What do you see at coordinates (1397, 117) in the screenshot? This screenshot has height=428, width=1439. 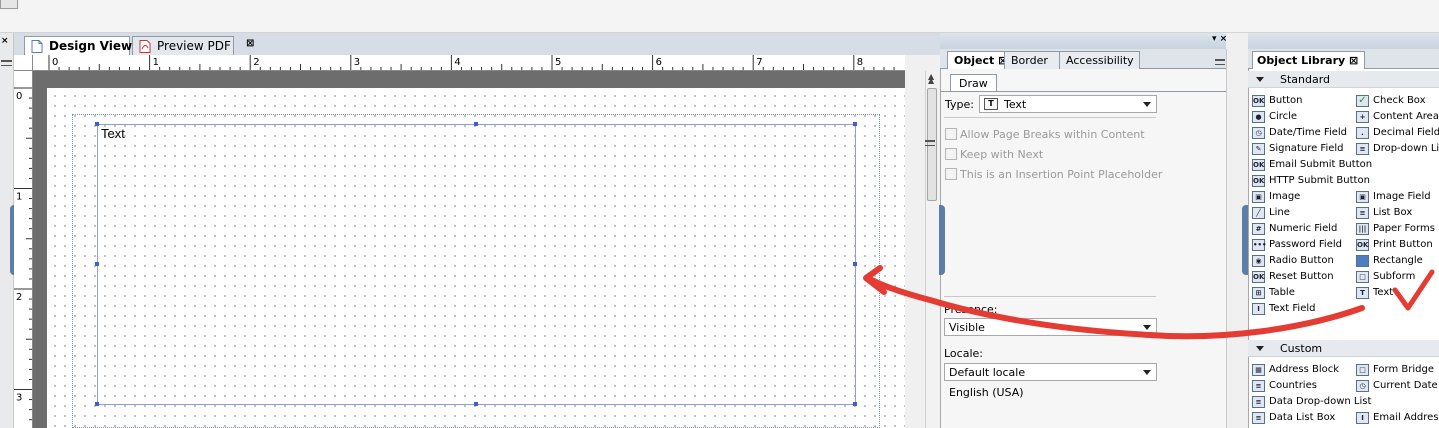 I see `library-item-content-area: + Content Area` at bounding box center [1397, 117].